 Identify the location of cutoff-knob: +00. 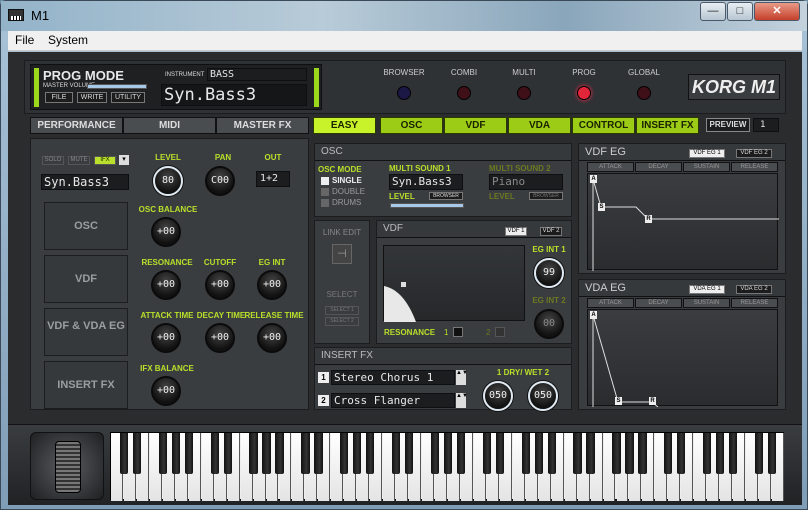
(220, 285).